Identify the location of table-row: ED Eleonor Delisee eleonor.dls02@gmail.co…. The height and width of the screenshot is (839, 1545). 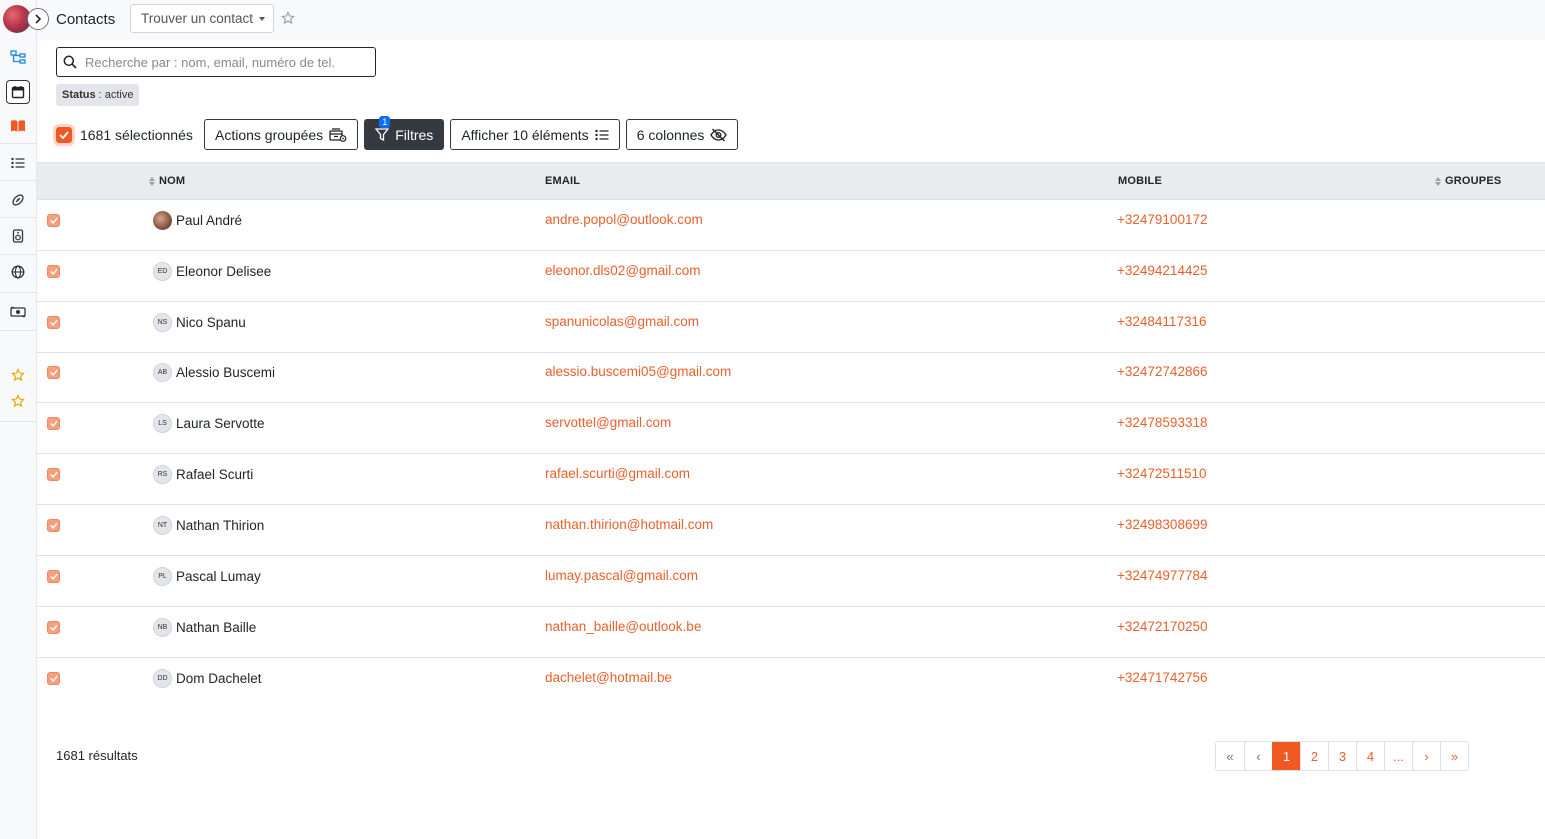
(791, 276).